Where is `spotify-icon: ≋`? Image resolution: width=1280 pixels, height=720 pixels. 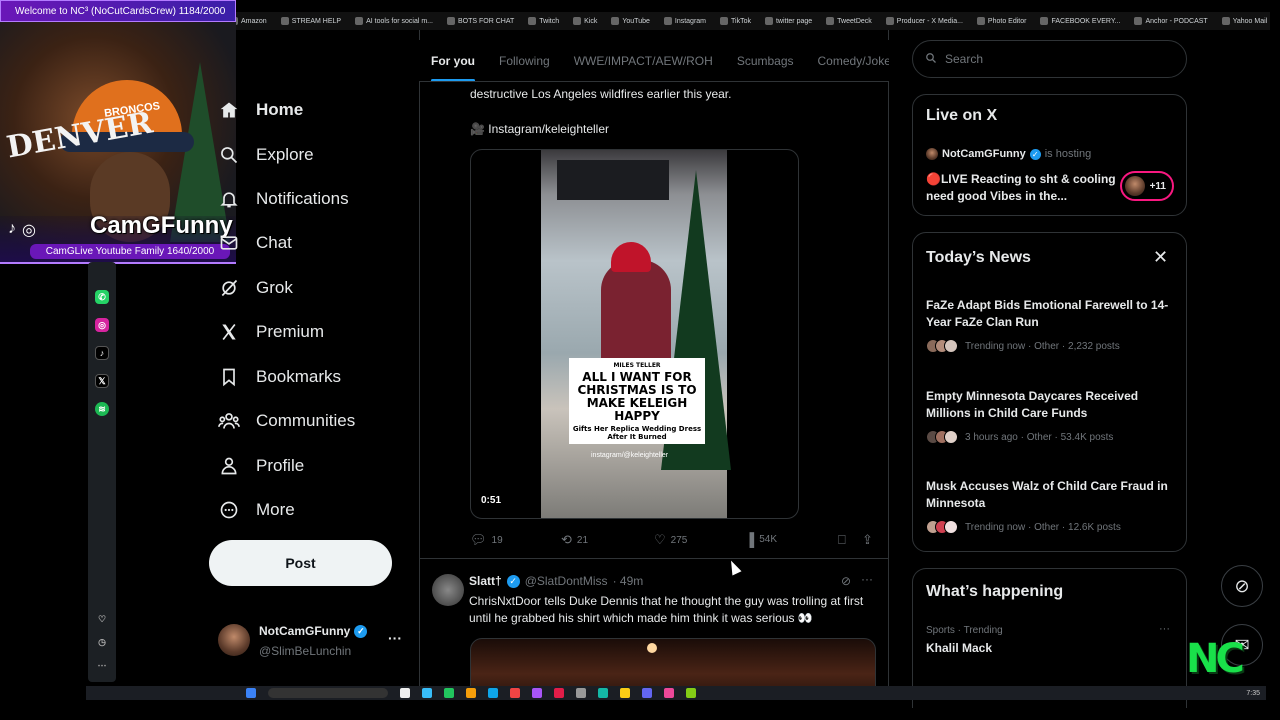
spotify-icon: ≋ is located at coordinates (102, 409).